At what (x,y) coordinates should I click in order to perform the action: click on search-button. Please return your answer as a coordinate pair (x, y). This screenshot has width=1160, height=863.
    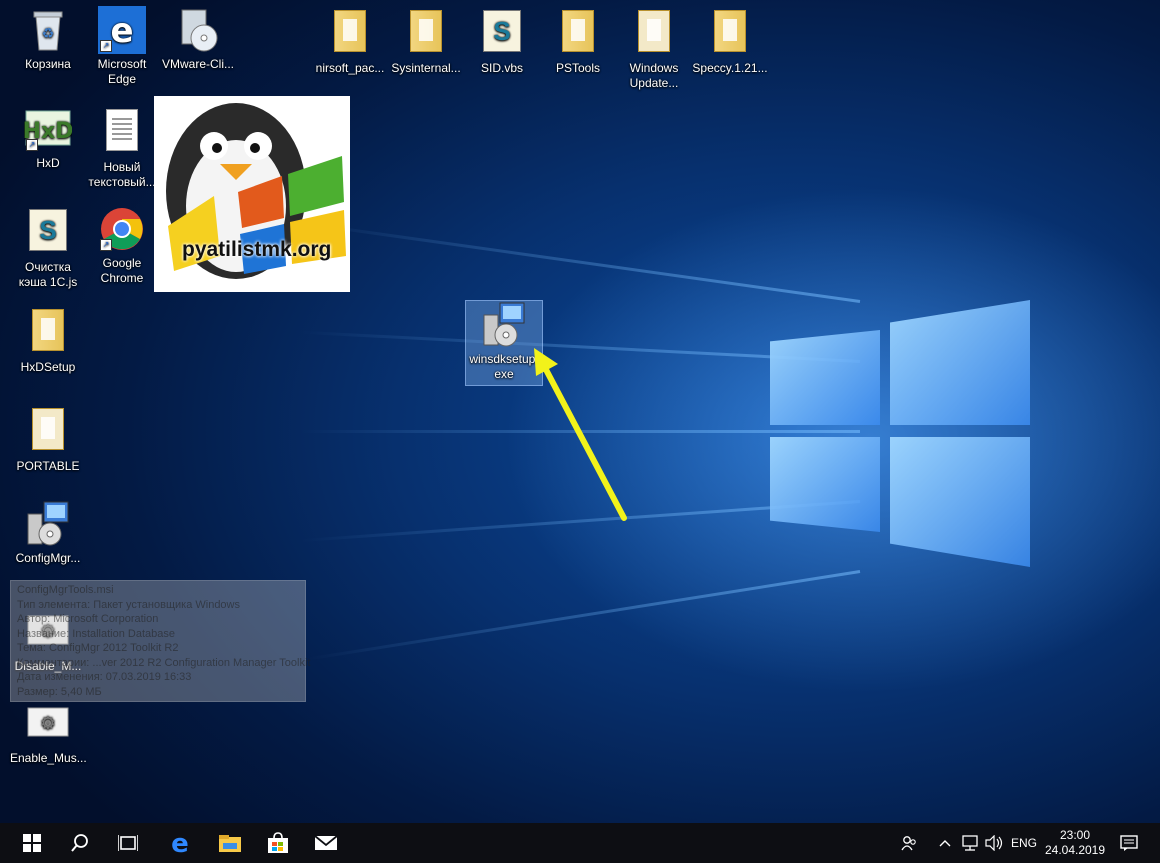
    Looking at the image, I should click on (80, 843).